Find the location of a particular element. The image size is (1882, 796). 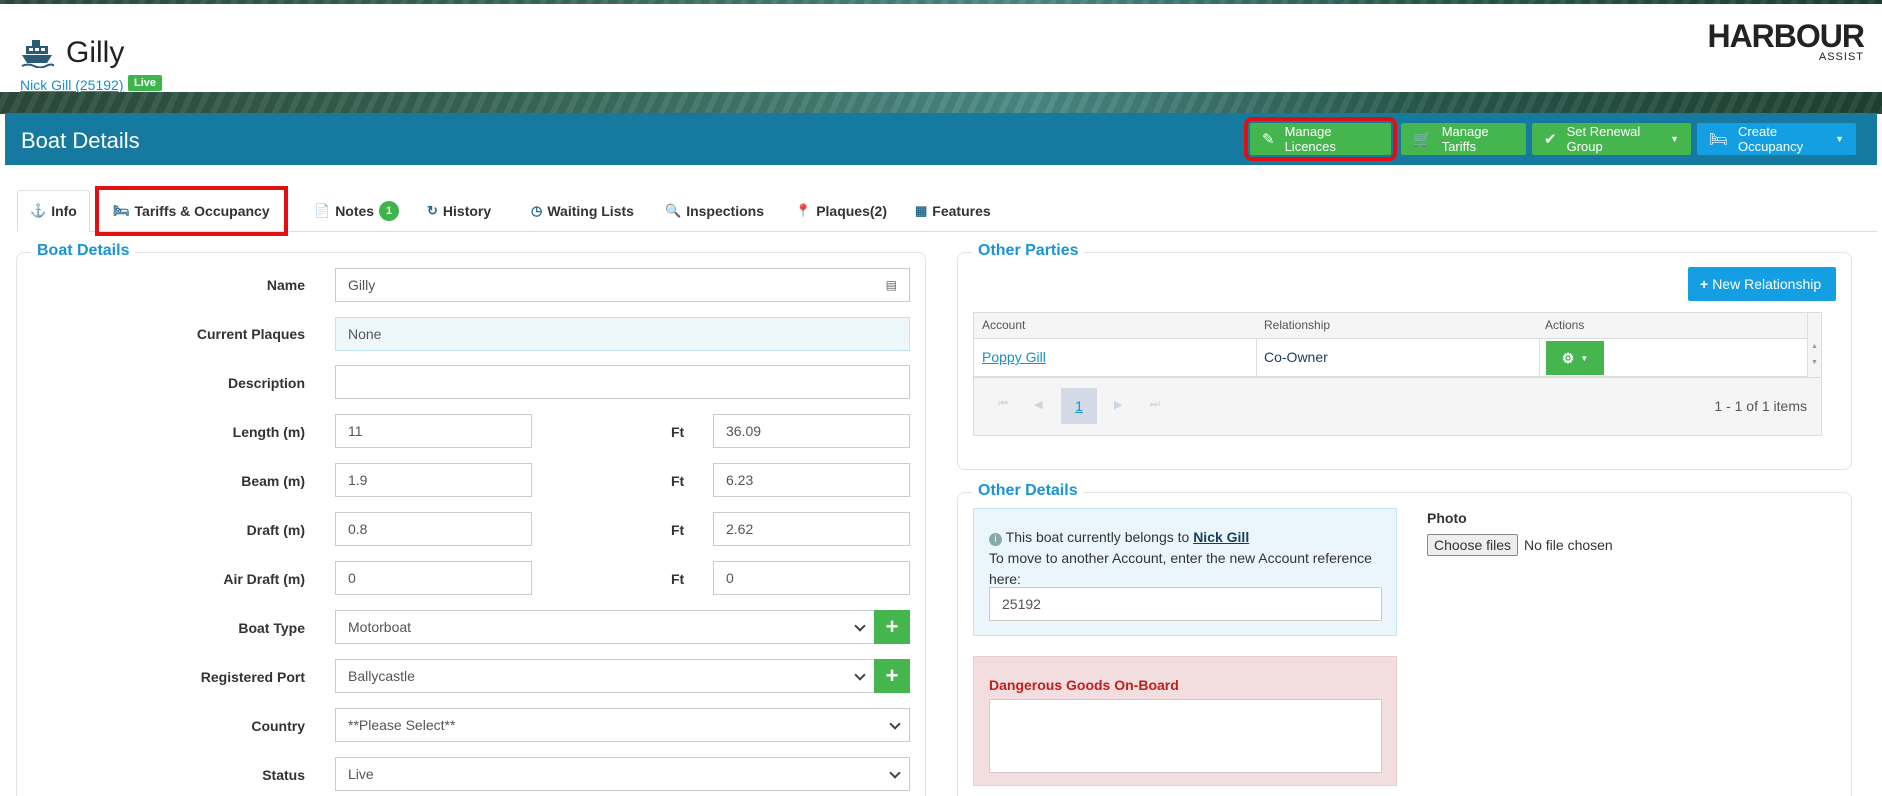

description-input is located at coordinates (622, 382).